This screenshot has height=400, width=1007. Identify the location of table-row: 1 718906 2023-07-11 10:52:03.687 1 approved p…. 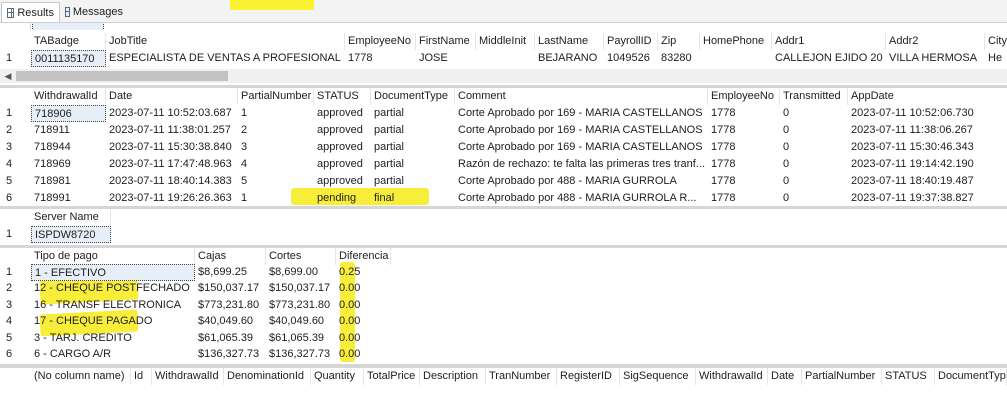
(503, 113).